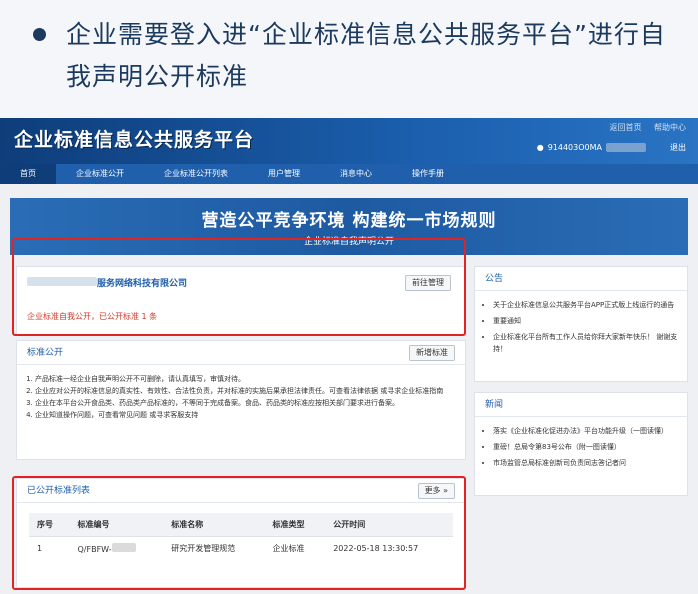 Image resolution: width=698 pixels, height=594 pixels. What do you see at coordinates (28, 174) in the screenshot?
I see `nav-home: 首页` at bounding box center [28, 174].